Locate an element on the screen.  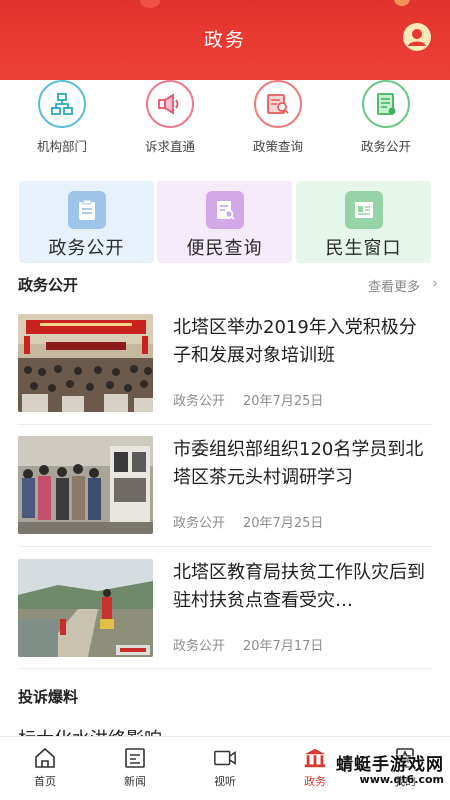
quick-label: 政策查询 is located at coordinates (277, 146).